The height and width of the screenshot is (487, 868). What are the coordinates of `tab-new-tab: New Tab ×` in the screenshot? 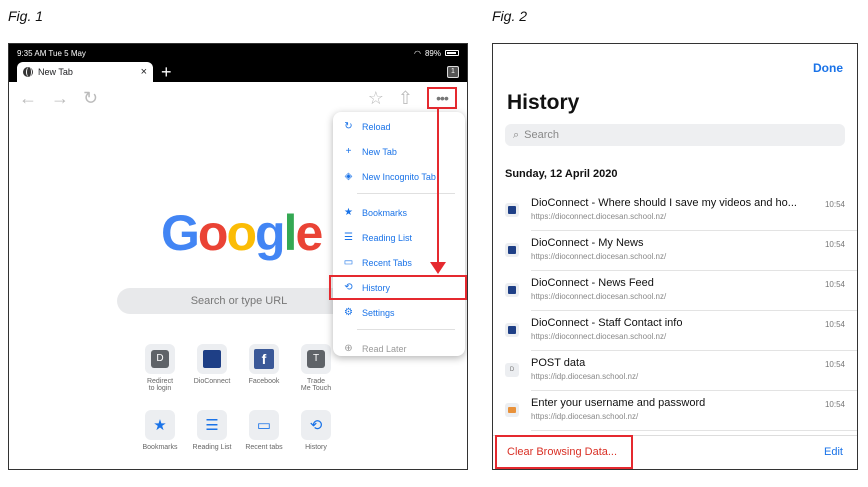 It's located at (85, 72).